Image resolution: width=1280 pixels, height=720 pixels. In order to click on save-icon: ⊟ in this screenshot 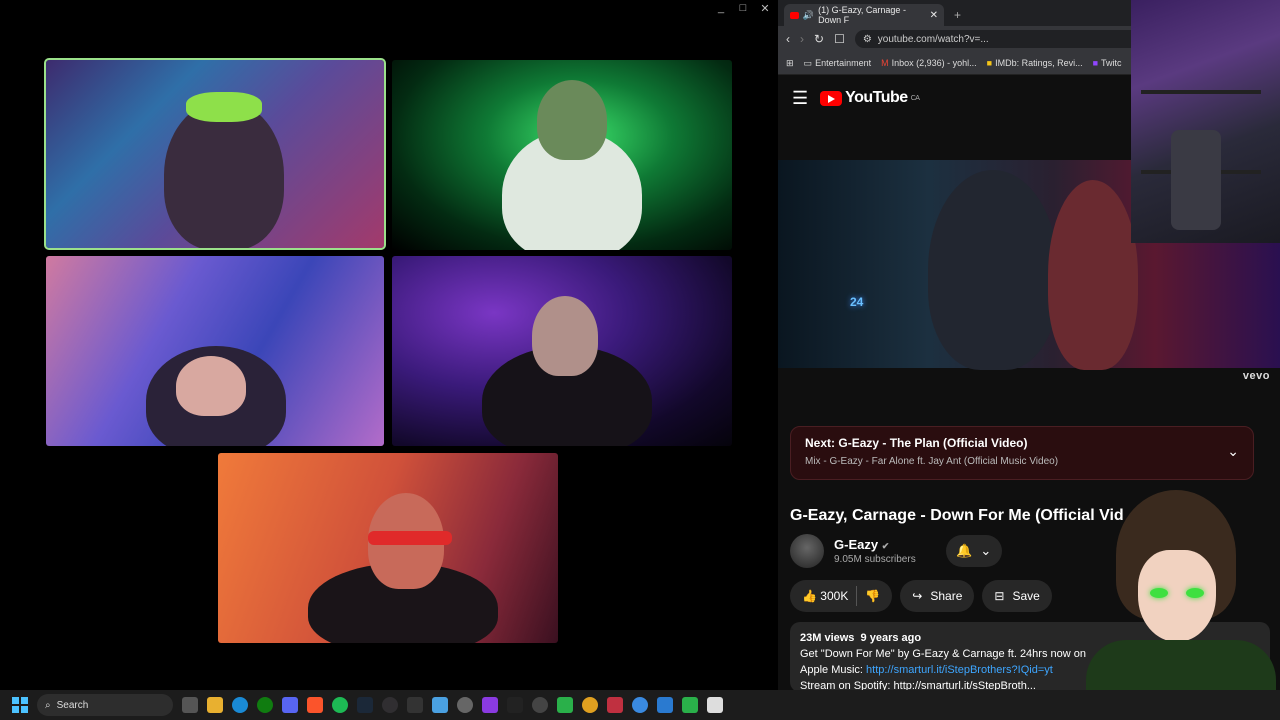, I will do `click(999, 596)`.